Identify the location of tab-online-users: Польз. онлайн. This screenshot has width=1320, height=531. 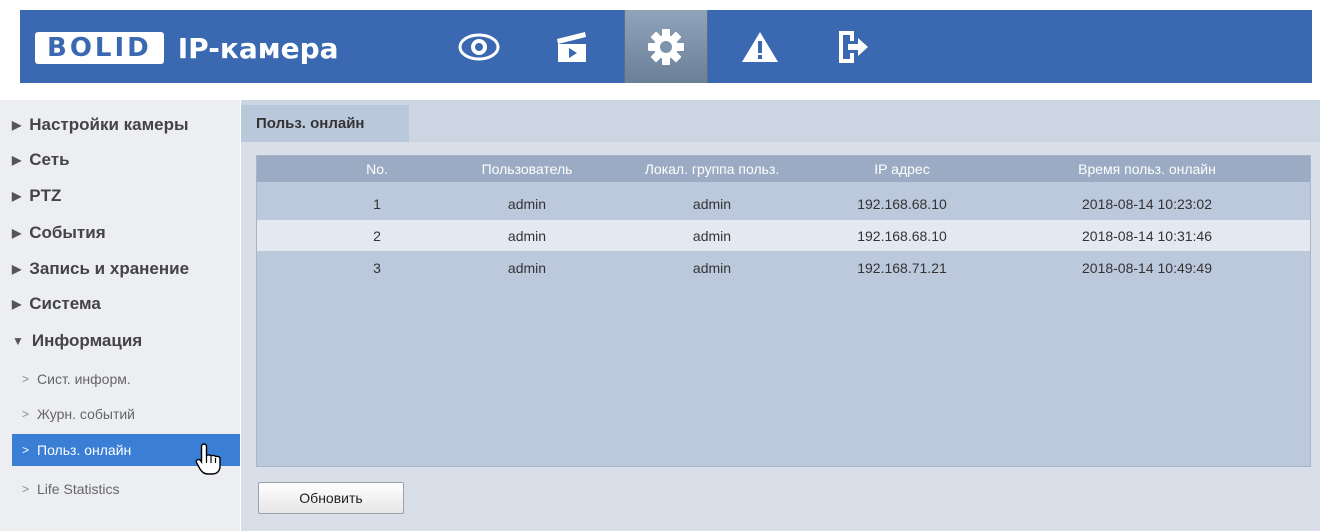
(325, 123).